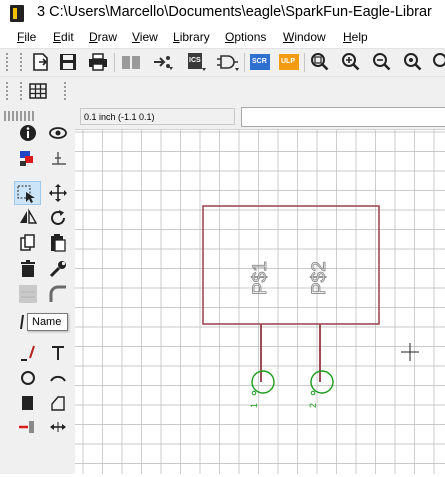 Image resolution: width=445 pixels, height=477 pixels. I want to click on zoom-select-icon, so click(437, 62).